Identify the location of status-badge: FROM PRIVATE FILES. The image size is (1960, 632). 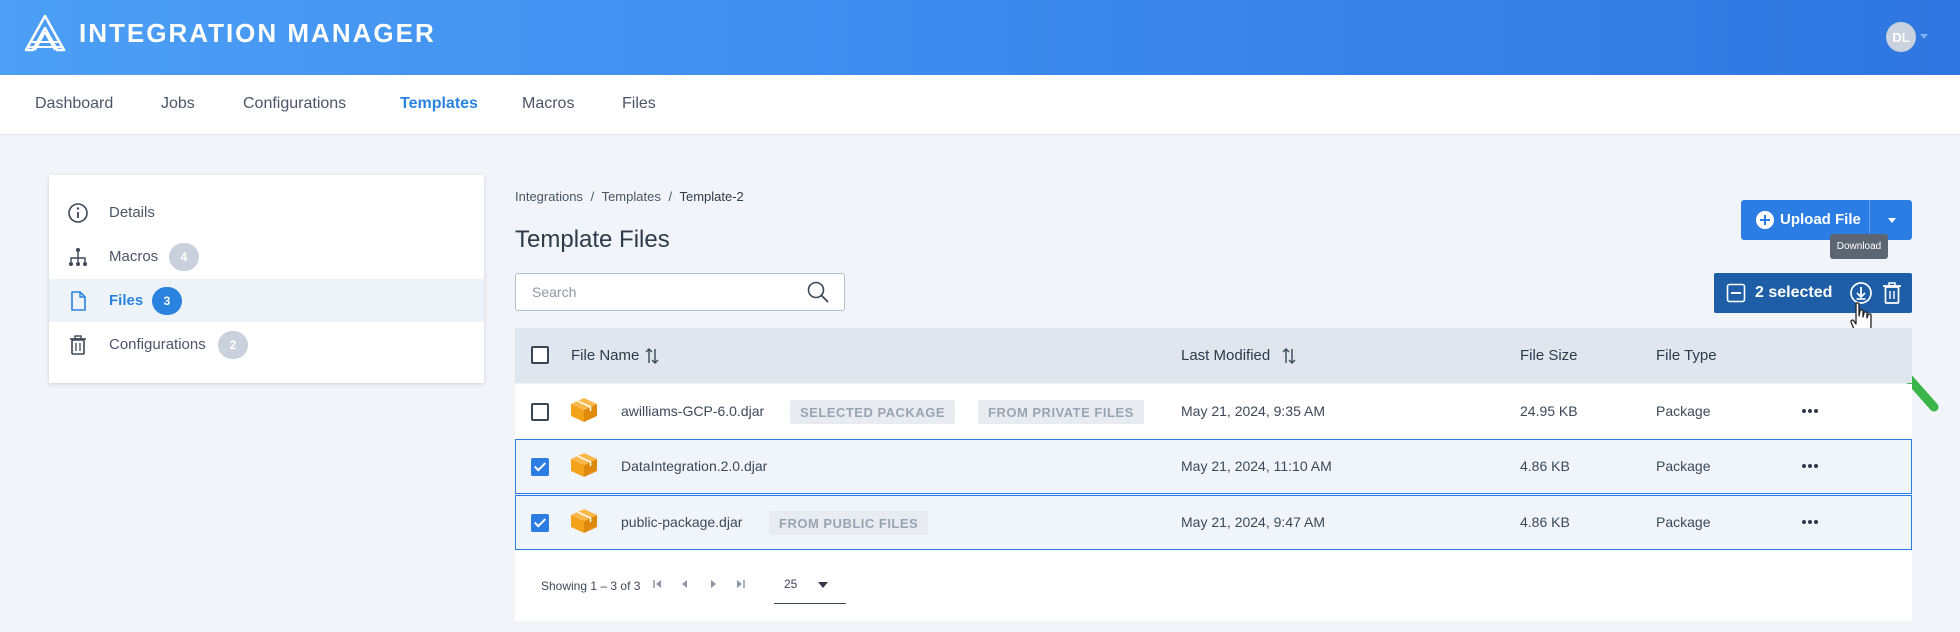
(1061, 412).